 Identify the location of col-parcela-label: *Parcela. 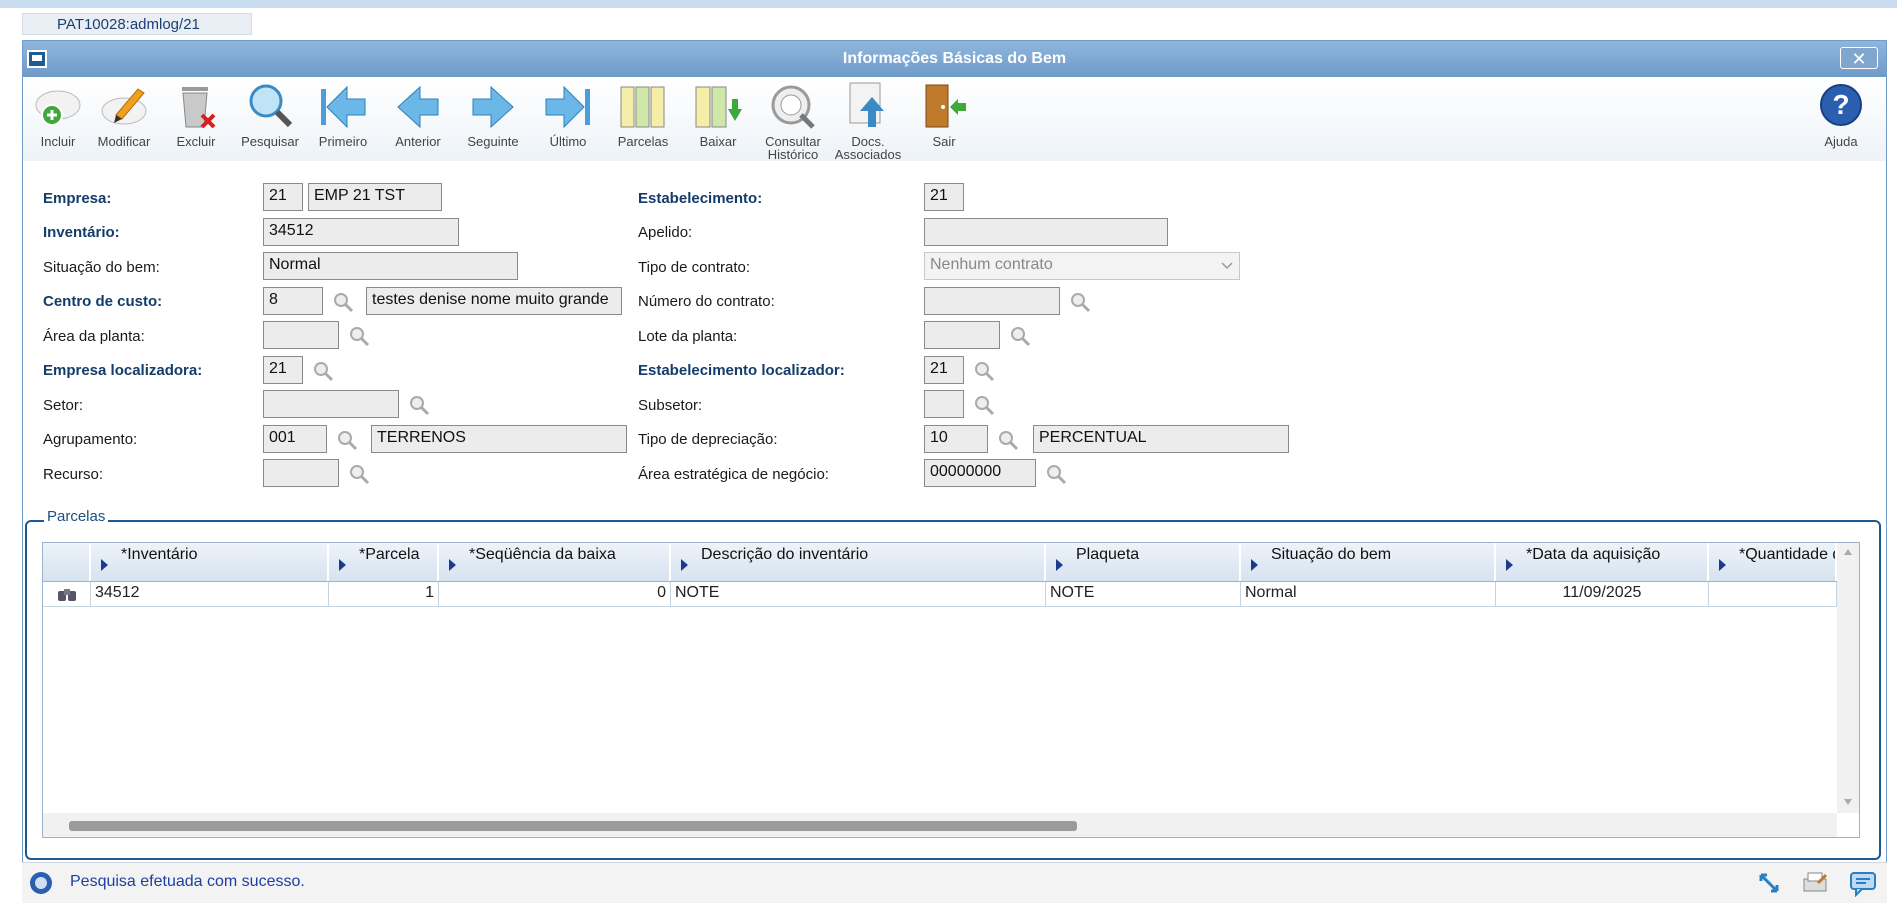
(389, 554).